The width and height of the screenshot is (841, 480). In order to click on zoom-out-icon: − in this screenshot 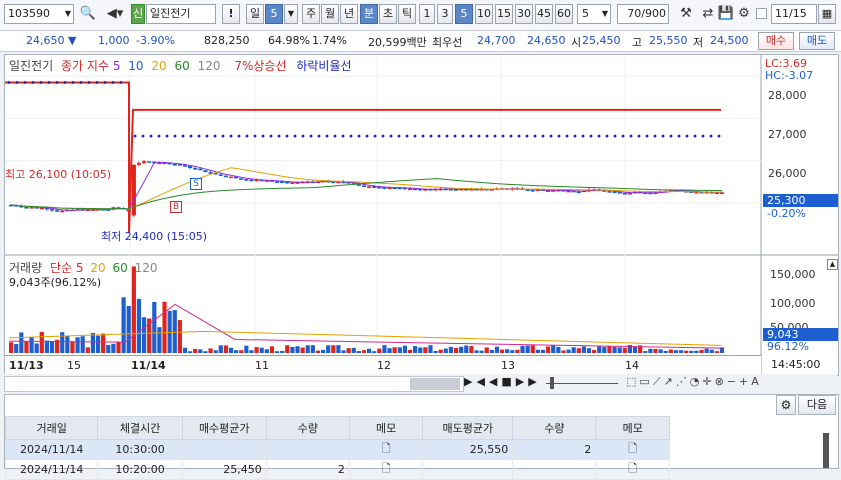, I will do `click(733, 381)`.